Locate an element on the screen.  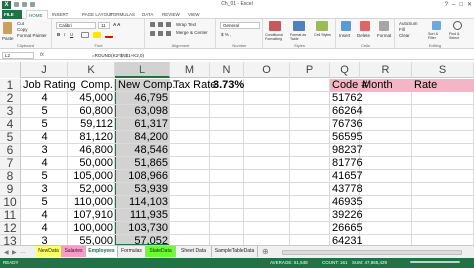
tab-view: VIEW is located at coordinates (194, 14).